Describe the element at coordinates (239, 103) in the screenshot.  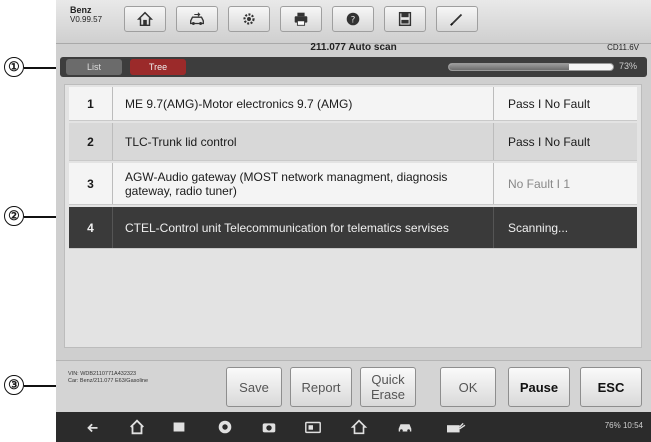
I see `system-name: ME 9.7(AMG)-Motor electronics 9.7 (AMG)` at that location.